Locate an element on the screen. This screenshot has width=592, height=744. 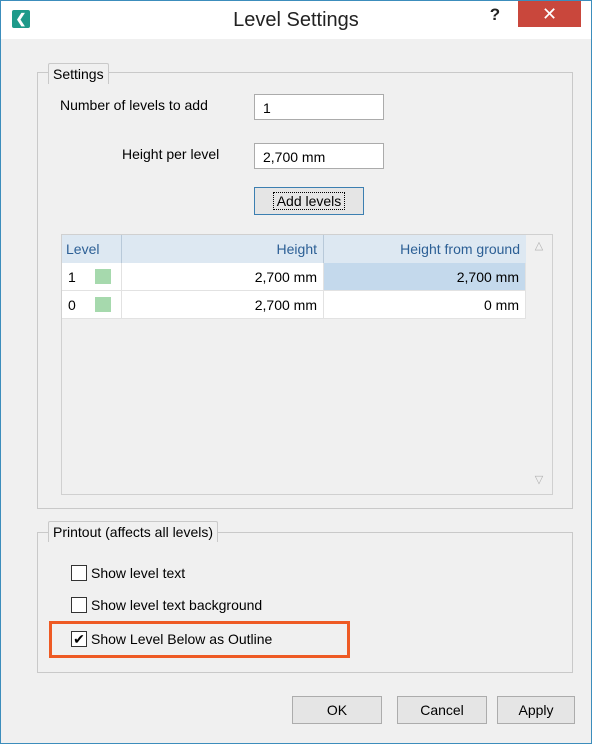
show-level-text-background-option: Show level text background is located at coordinates (166, 605).